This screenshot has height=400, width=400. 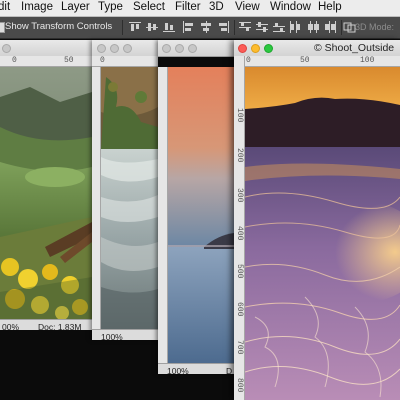 I want to click on document-size: Doc: 1.83M, so click(x=60, y=326).